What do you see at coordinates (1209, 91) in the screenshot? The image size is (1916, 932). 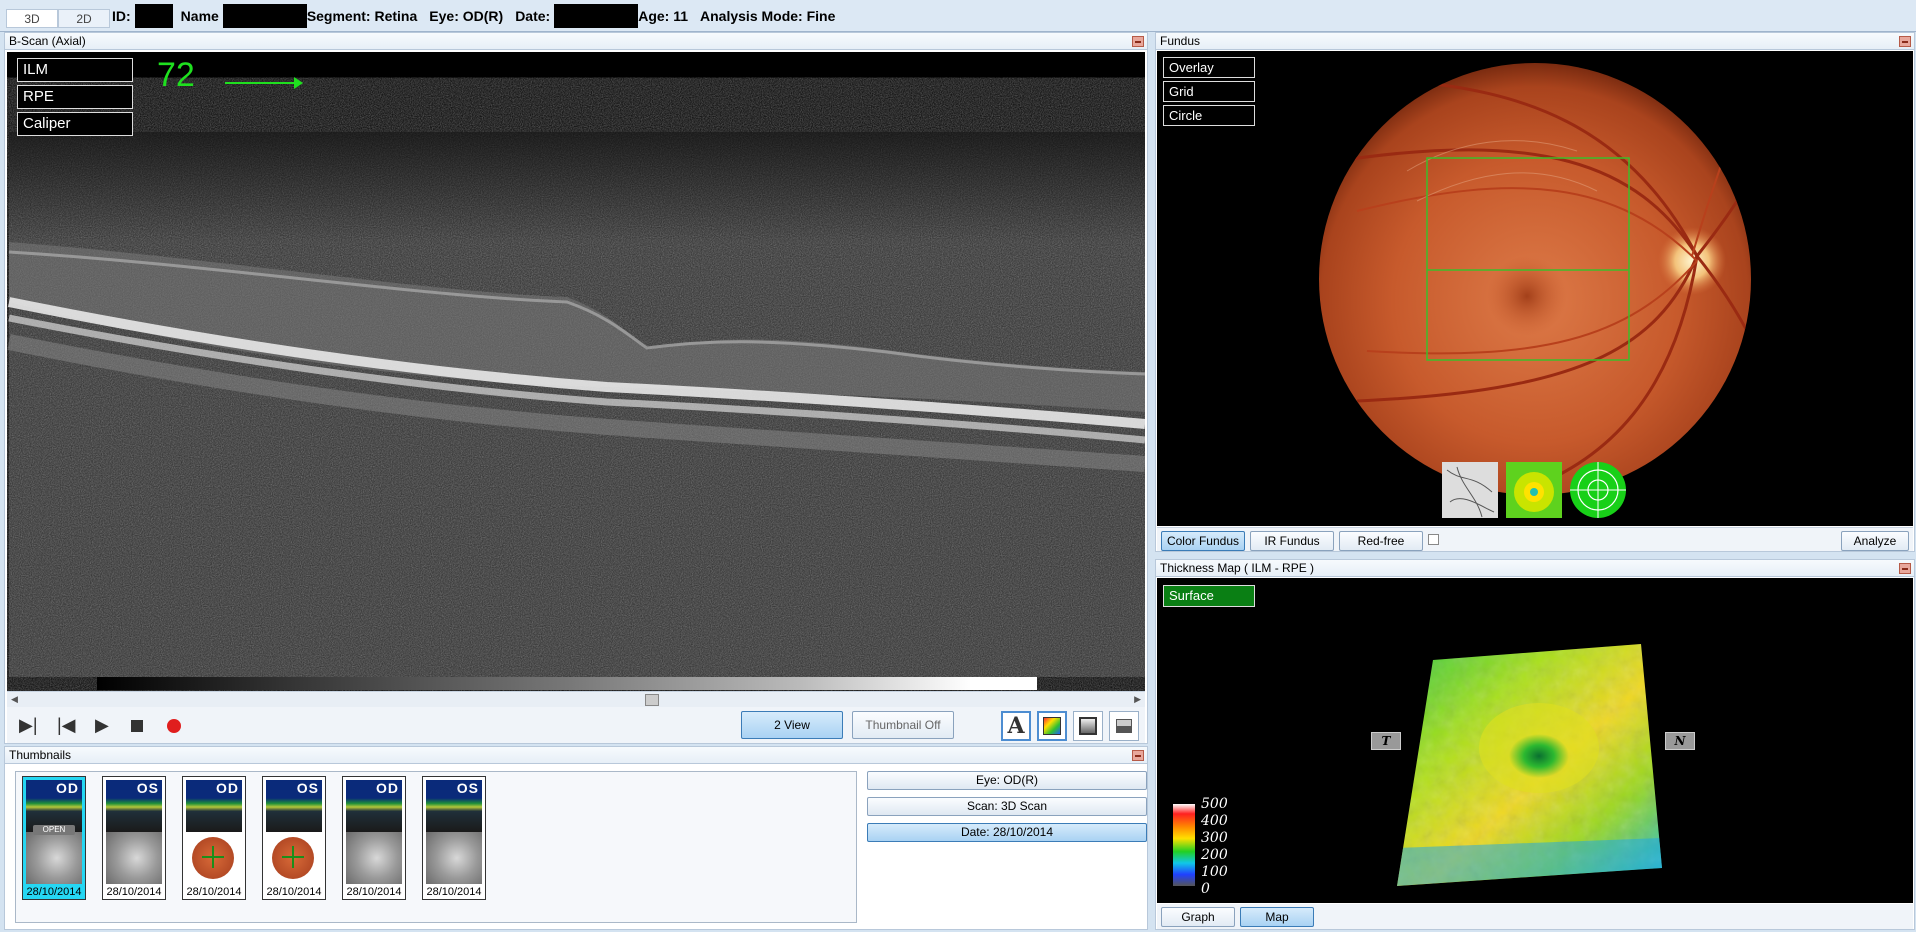 I see `grid-button: Grid` at bounding box center [1209, 91].